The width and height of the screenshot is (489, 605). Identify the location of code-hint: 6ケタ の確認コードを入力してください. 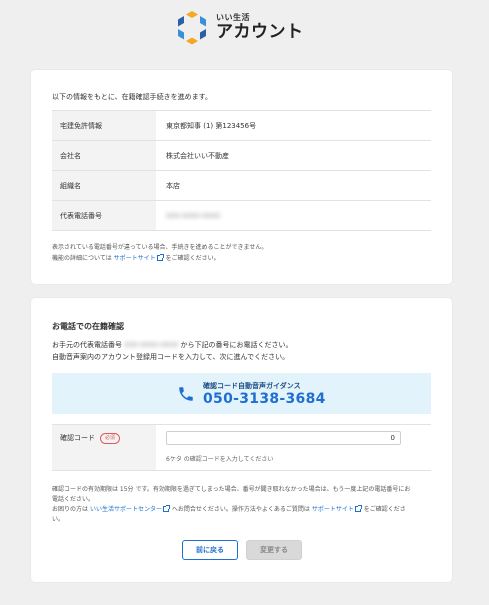
(220, 459).